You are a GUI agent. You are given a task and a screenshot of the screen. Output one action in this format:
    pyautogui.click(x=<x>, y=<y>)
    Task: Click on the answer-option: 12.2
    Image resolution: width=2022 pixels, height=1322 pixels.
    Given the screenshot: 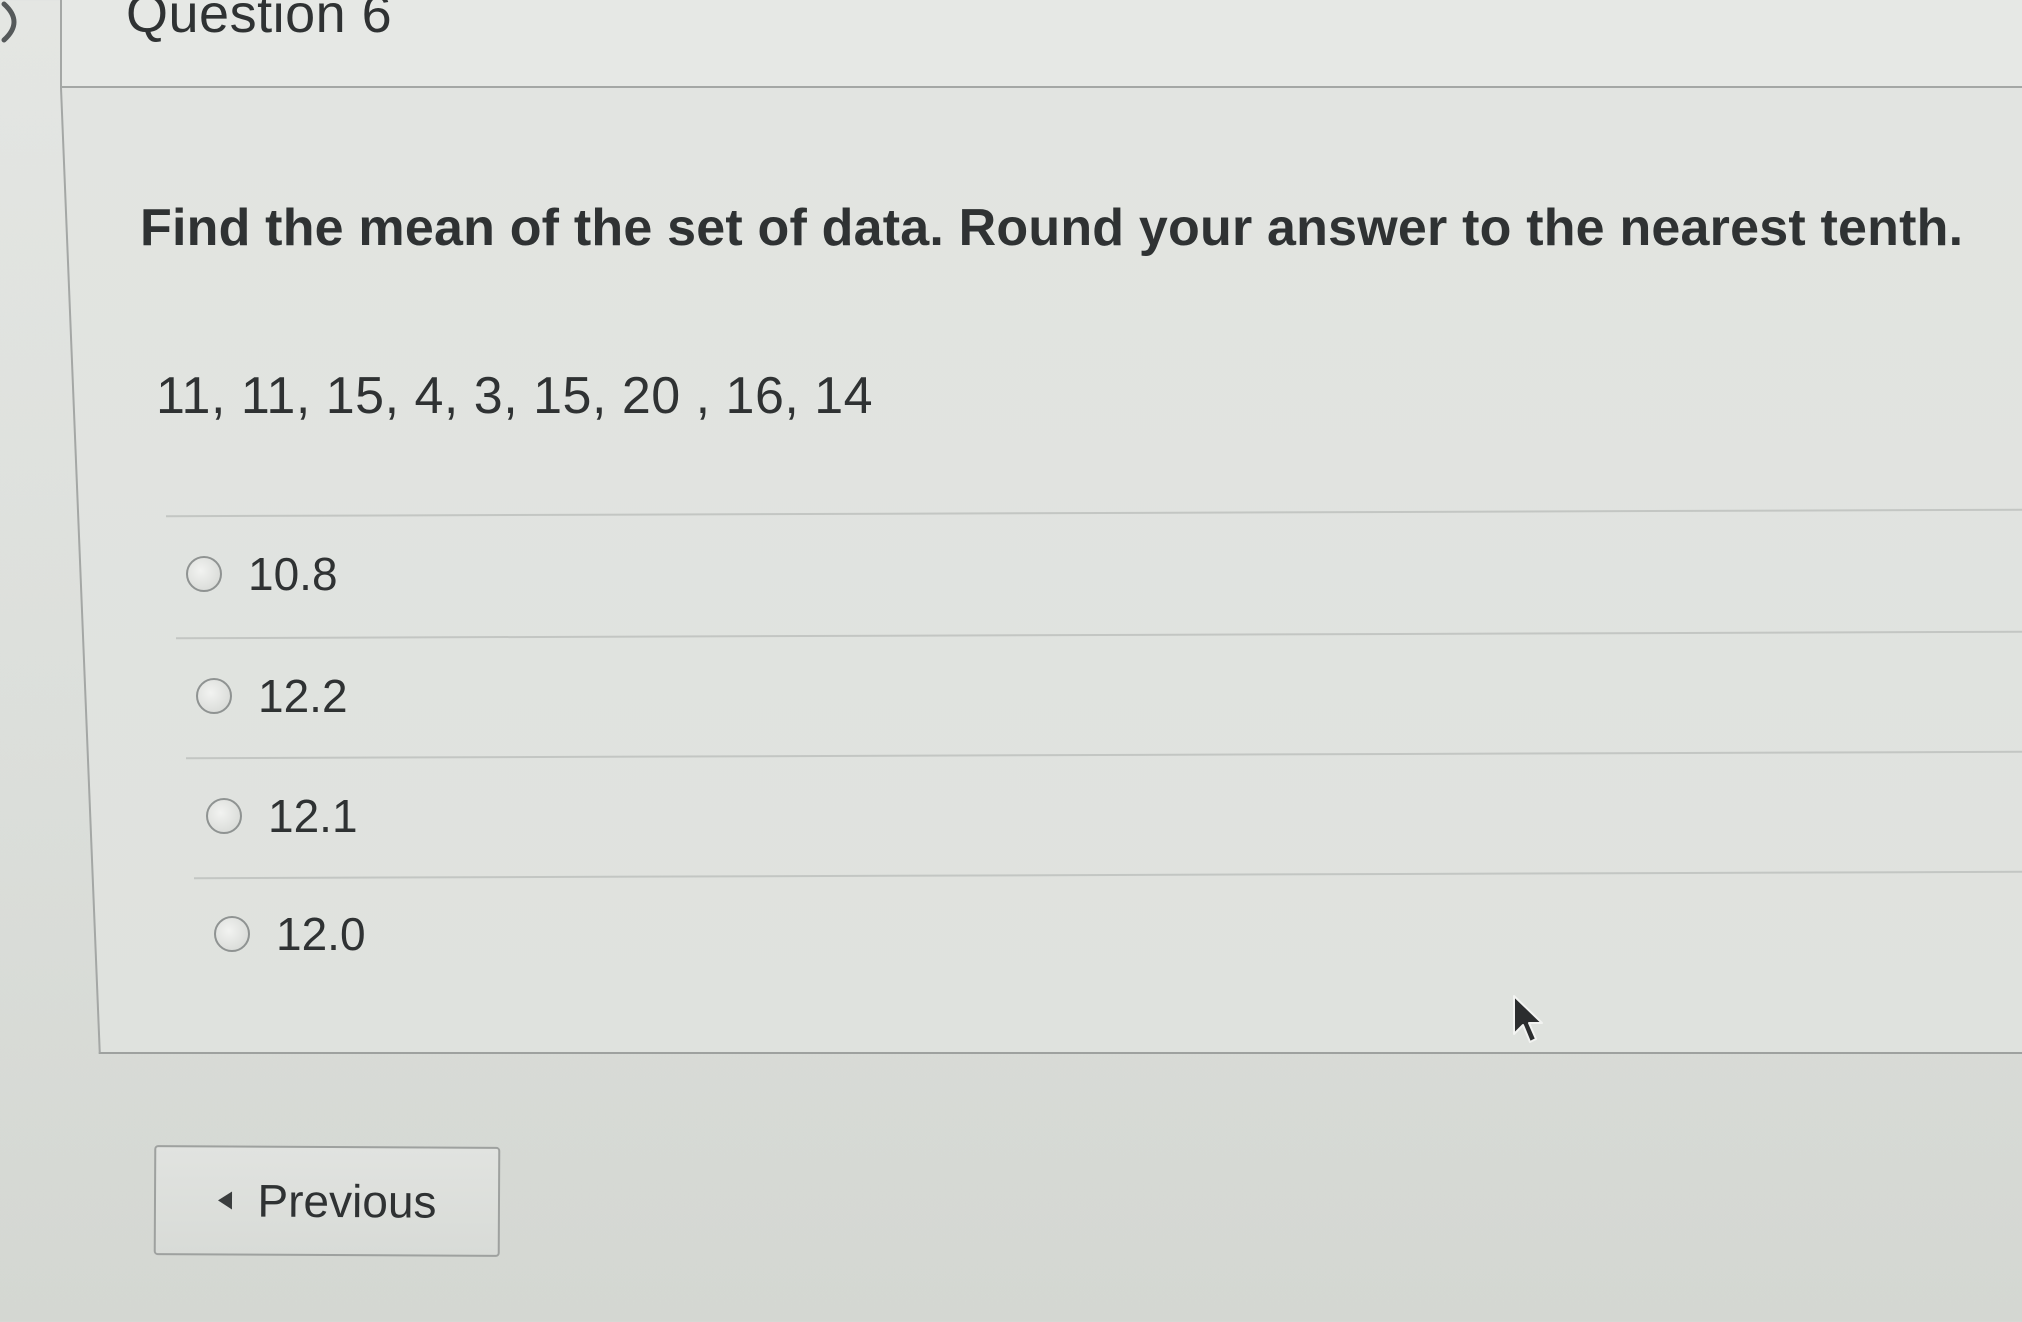 What is the action you would take?
    pyautogui.click(x=272, y=696)
    